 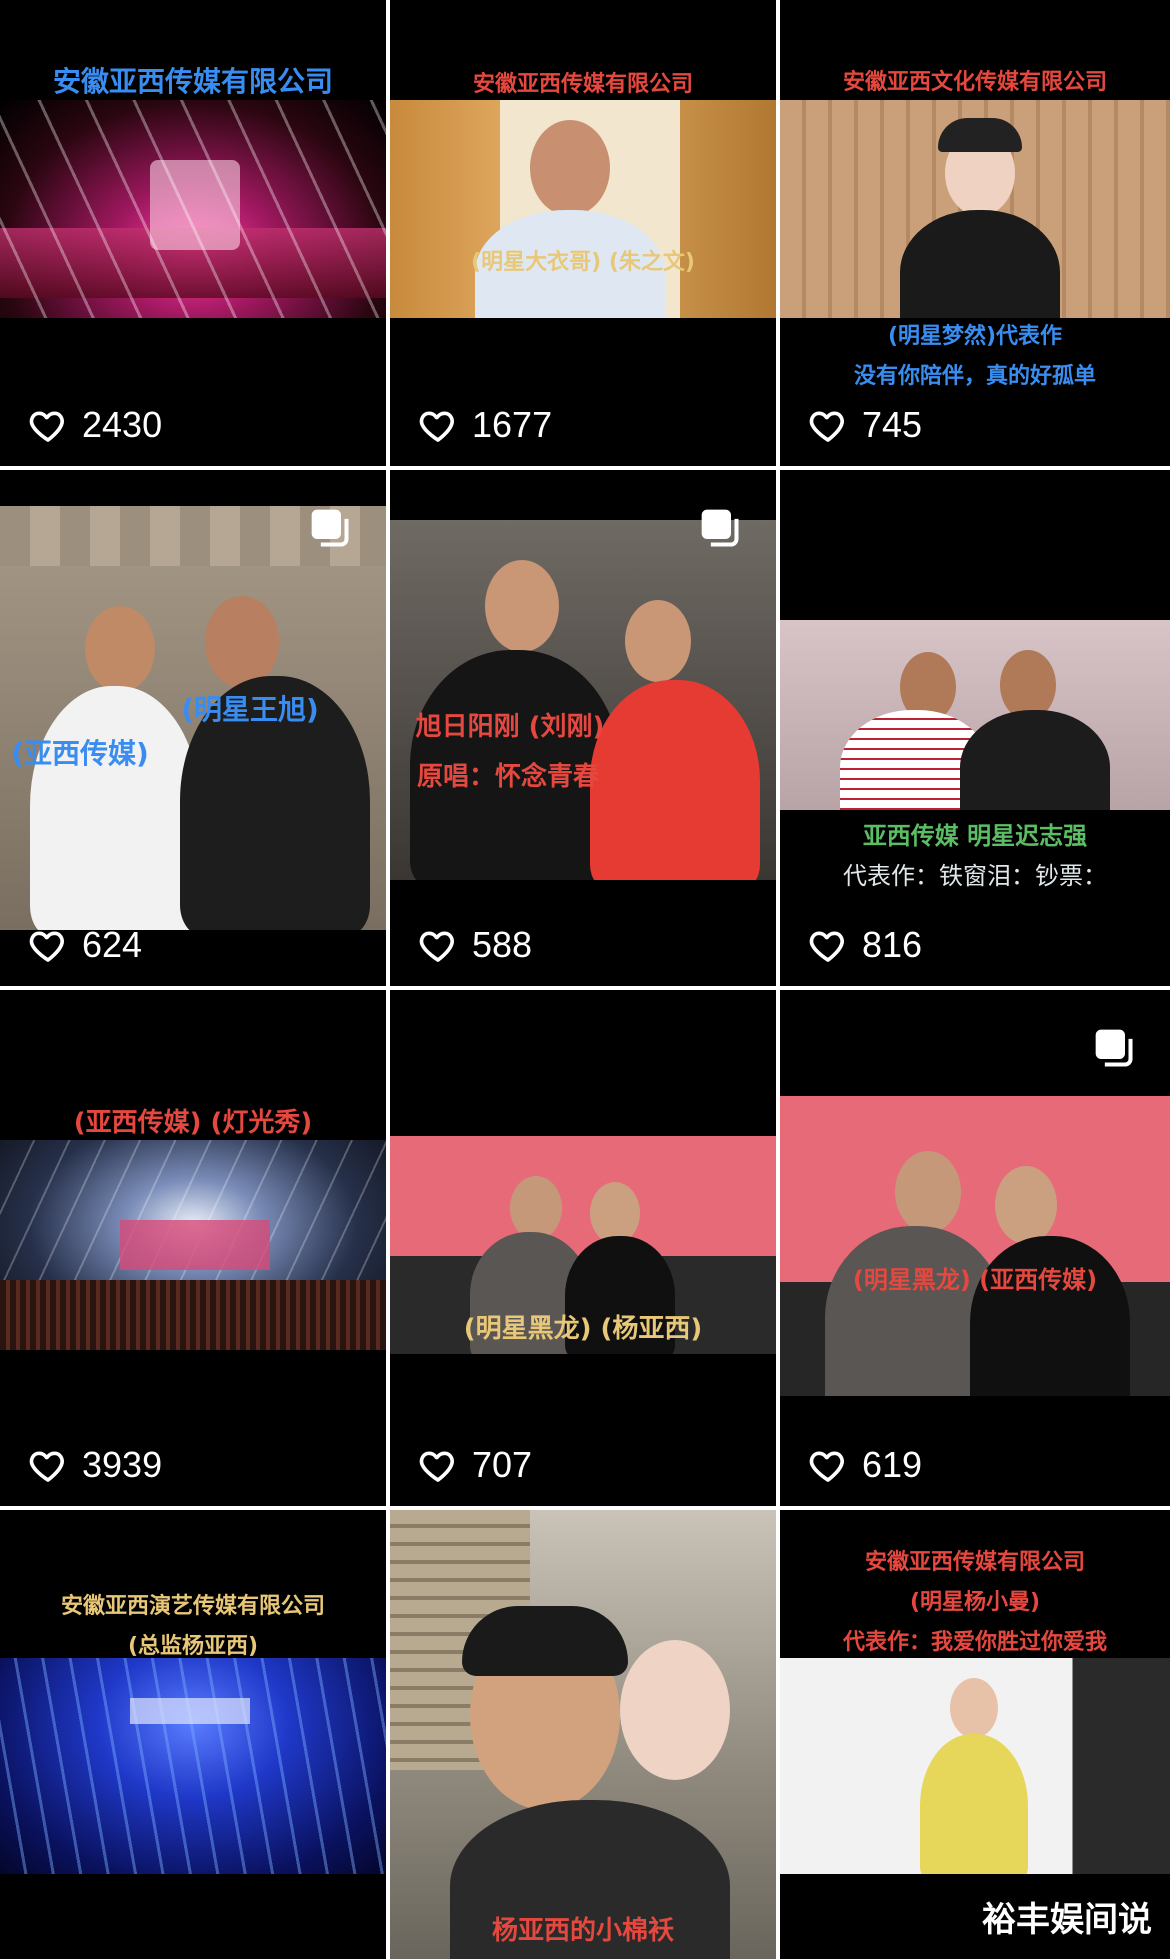 I want to click on tile-caption: (明星黑龙) (杨亚西), so click(x=583, y=1329).